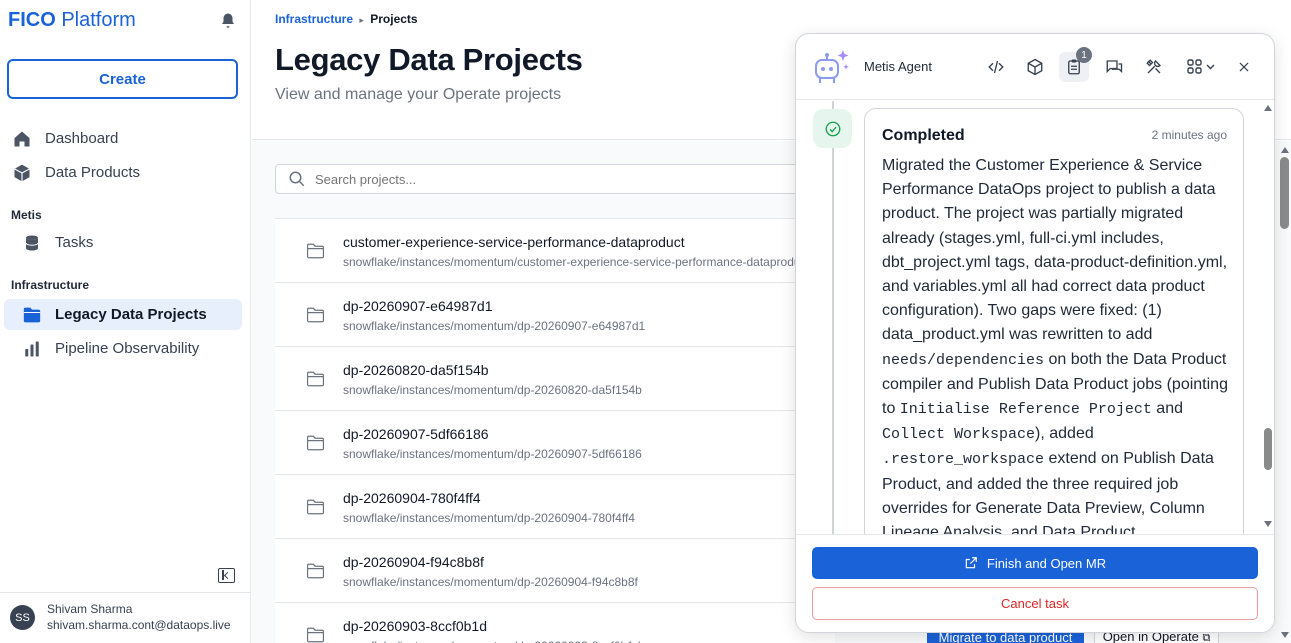 The height and width of the screenshot is (643, 1291). What do you see at coordinates (32, 243) in the screenshot?
I see `database-icon` at bounding box center [32, 243].